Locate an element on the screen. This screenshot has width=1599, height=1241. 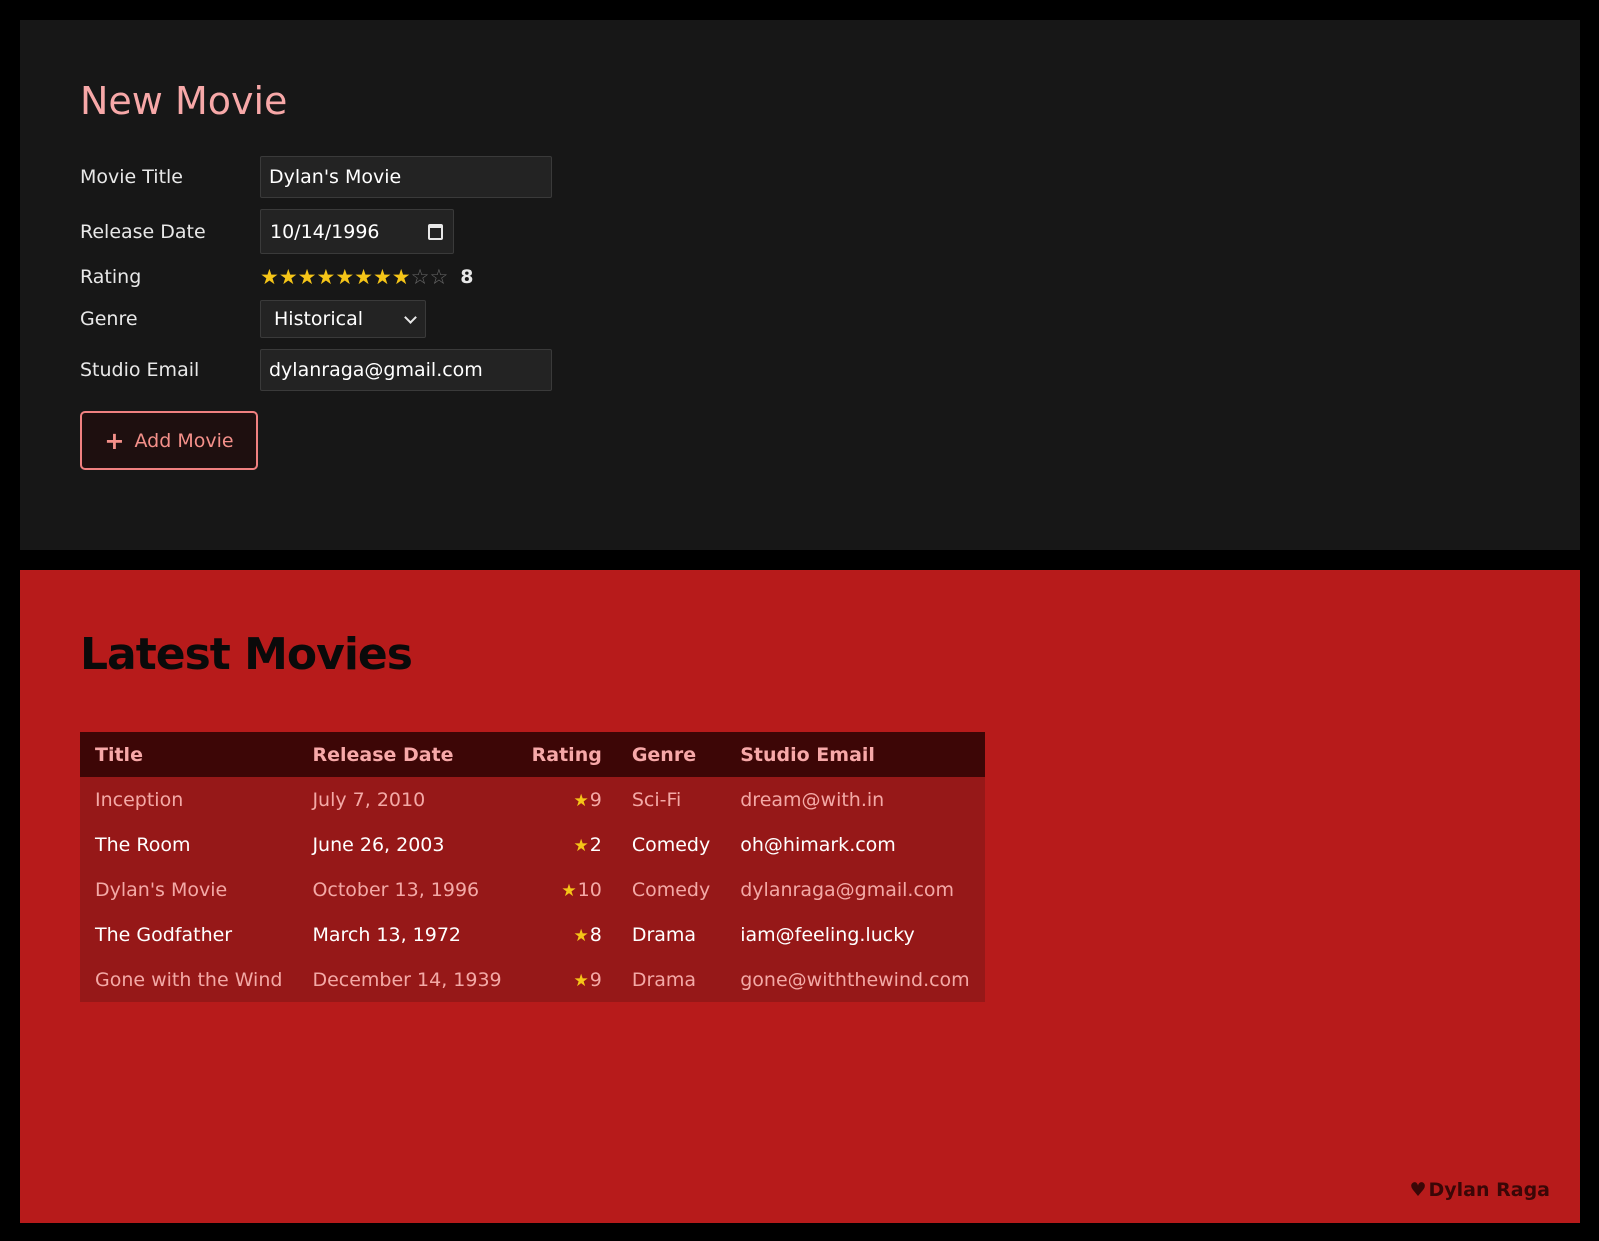
star-group: ★★★★★★★★☆☆ is located at coordinates (354, 277).